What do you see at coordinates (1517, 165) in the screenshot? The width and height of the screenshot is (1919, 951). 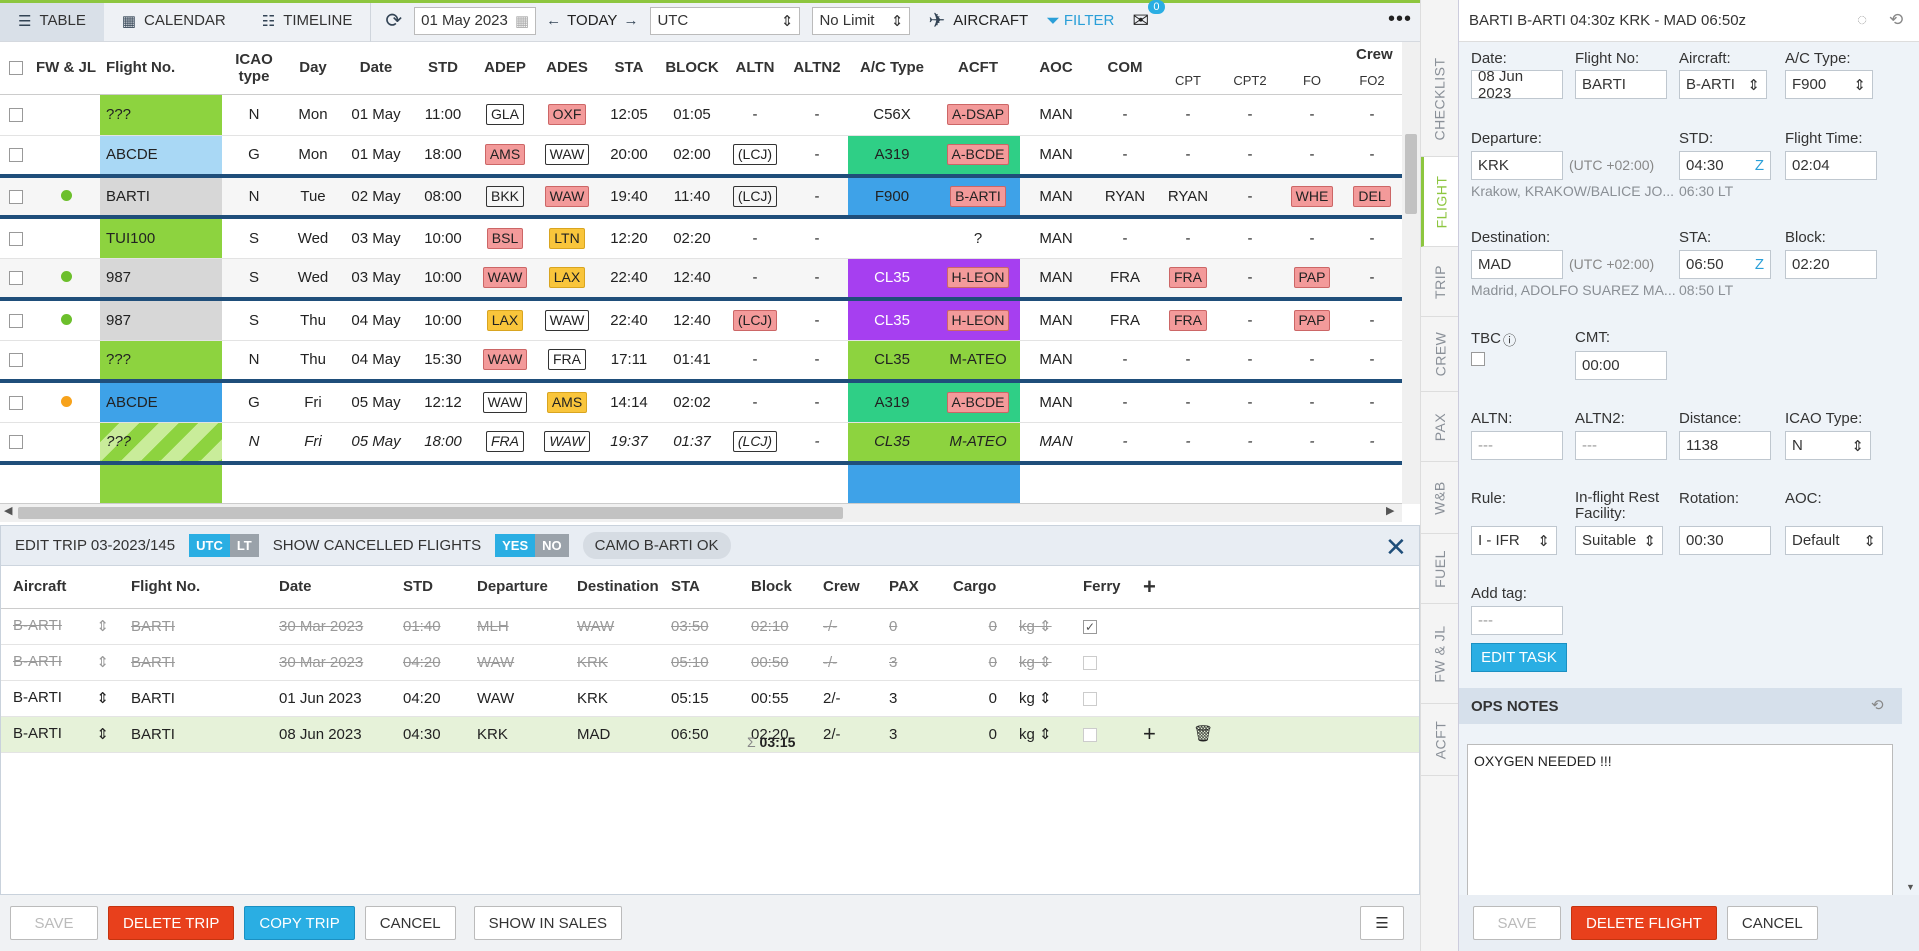 I see `departure-input: KRK` at bounding box center [1517, 165].